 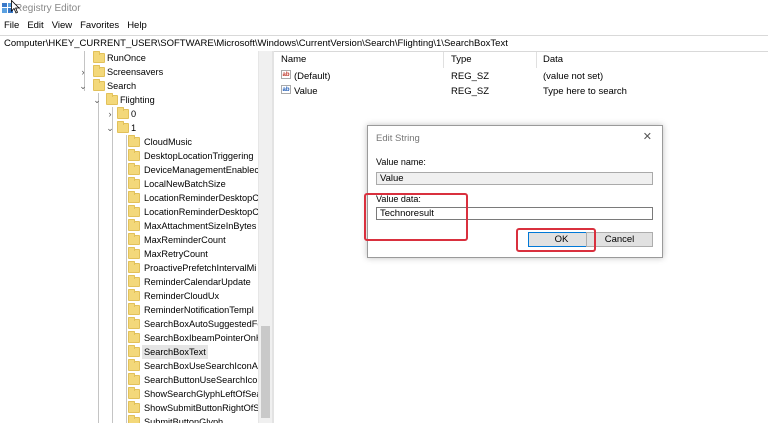 What do you see at coordinates (416, 217) in the screenshot?
I see `annotation-highlight-value-data` at bounding box center [416, 217].